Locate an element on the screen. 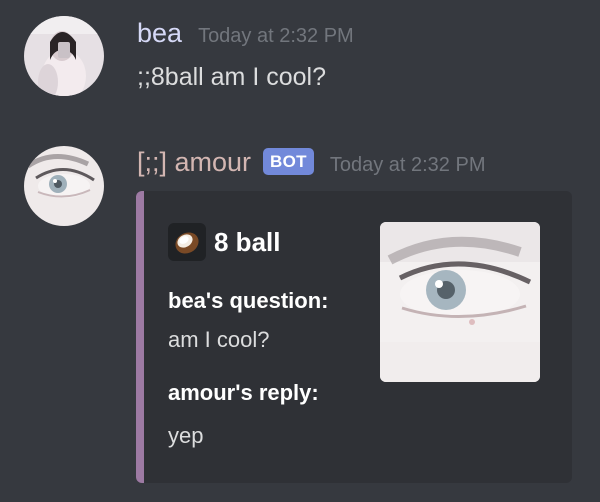 Image resolution: width=600 pixels, height=502 pixels. avatar-bea-image is located at coordinates (64, 56).